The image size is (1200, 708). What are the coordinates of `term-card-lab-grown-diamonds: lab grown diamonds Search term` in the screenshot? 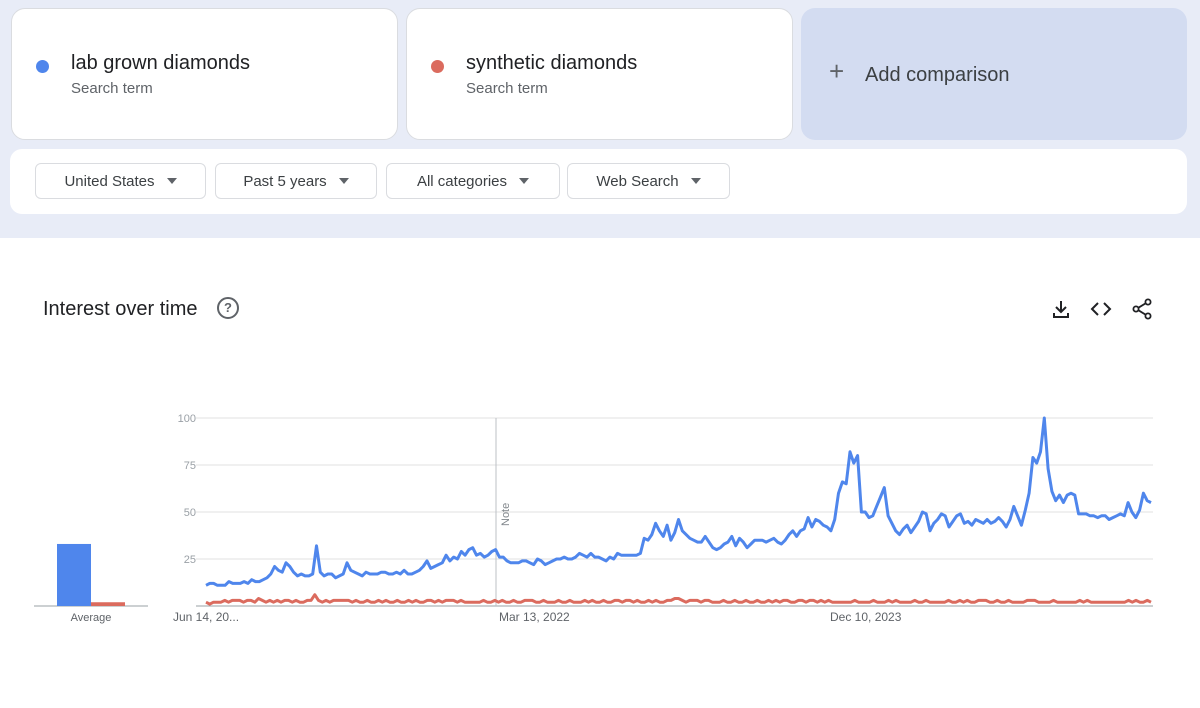 It's located at (204, 74).